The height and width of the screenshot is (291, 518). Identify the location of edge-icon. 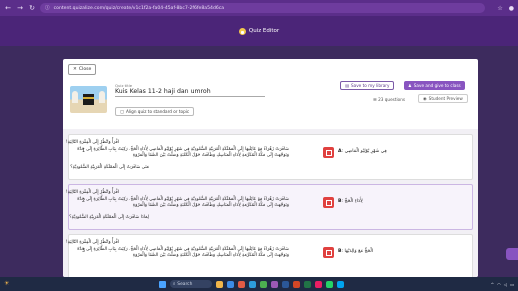
(252, 284).